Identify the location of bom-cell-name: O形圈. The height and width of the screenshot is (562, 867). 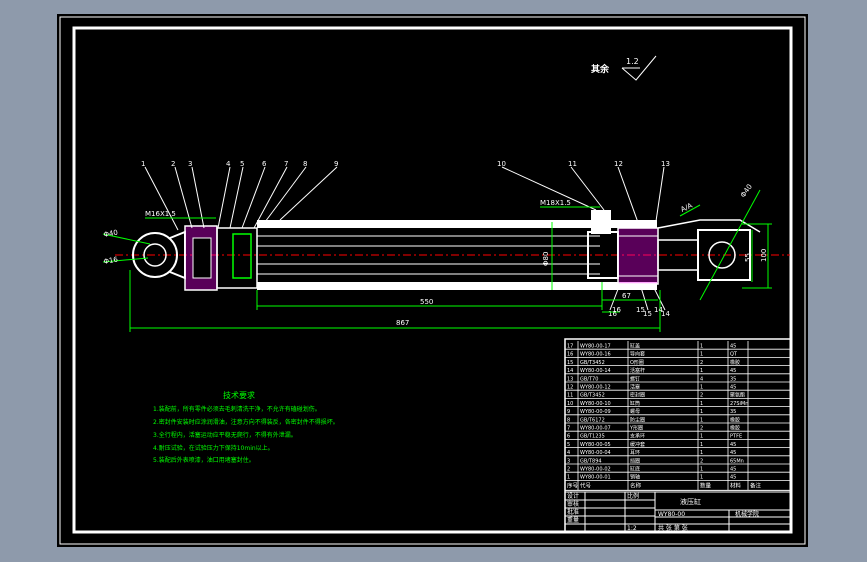
(637, 362).